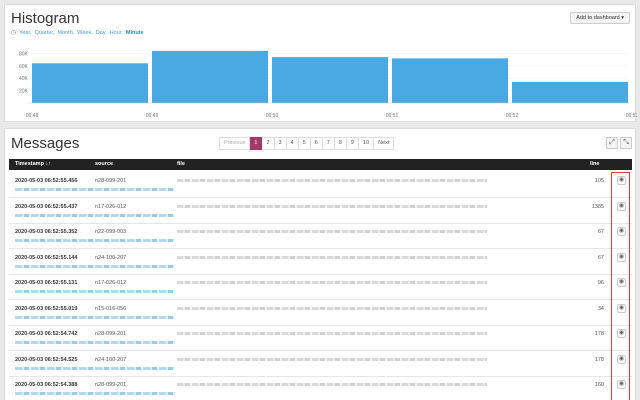  What do you see at coordinates (597, 206) in the screenshot?
I see `row-line: 1385` at bounding box center [597, 206].